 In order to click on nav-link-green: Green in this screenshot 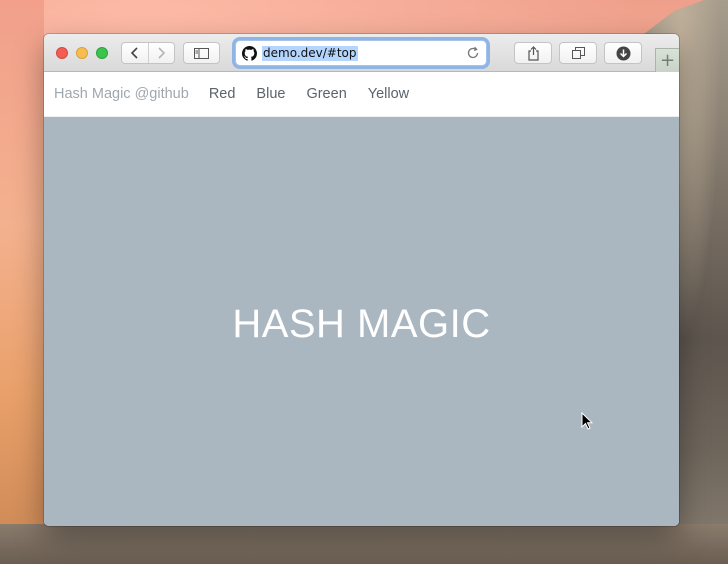, I will do `click(326, 94)`.